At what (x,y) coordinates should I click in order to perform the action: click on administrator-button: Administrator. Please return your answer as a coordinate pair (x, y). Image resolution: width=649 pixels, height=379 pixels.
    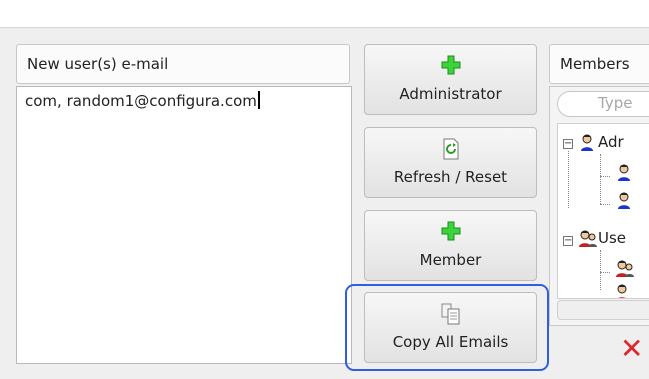
    Looking at the image, I should click on (450, 79).